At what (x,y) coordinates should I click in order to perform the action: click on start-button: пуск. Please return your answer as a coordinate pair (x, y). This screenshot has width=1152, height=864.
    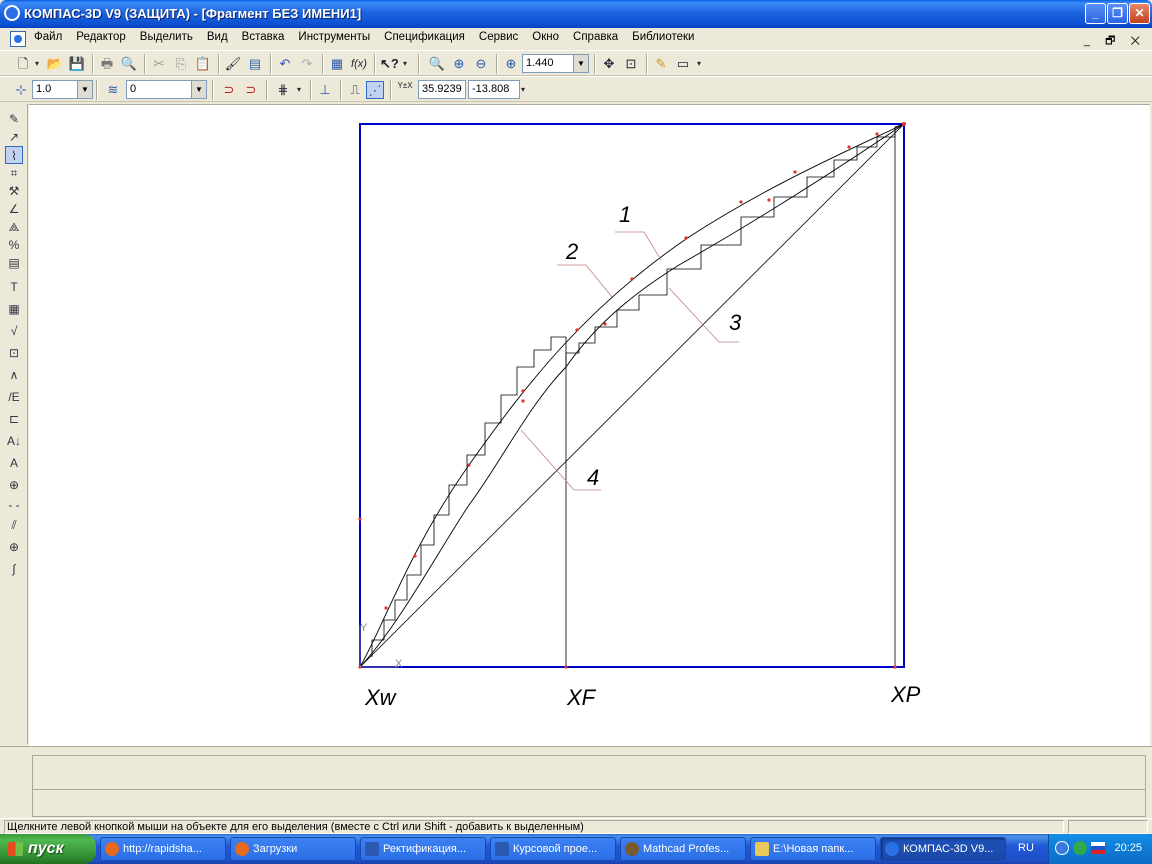
    Looking at the image, I should click on (48, 849).